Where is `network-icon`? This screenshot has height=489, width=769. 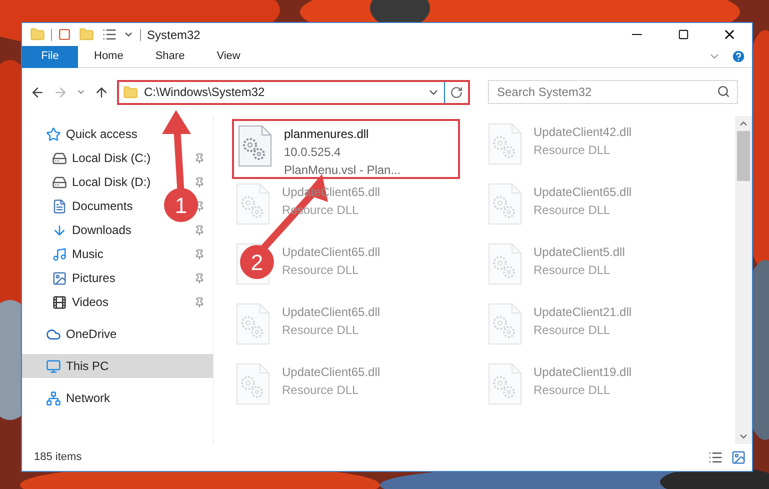
network-icon is located at coordinates (53, 398).